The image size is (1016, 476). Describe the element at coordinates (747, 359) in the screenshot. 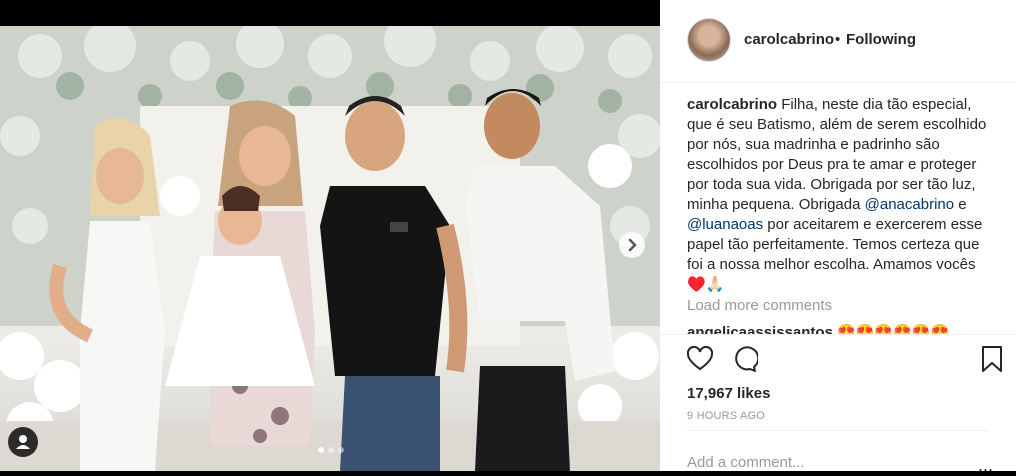

I see `speech-bubble-icon` at that location.